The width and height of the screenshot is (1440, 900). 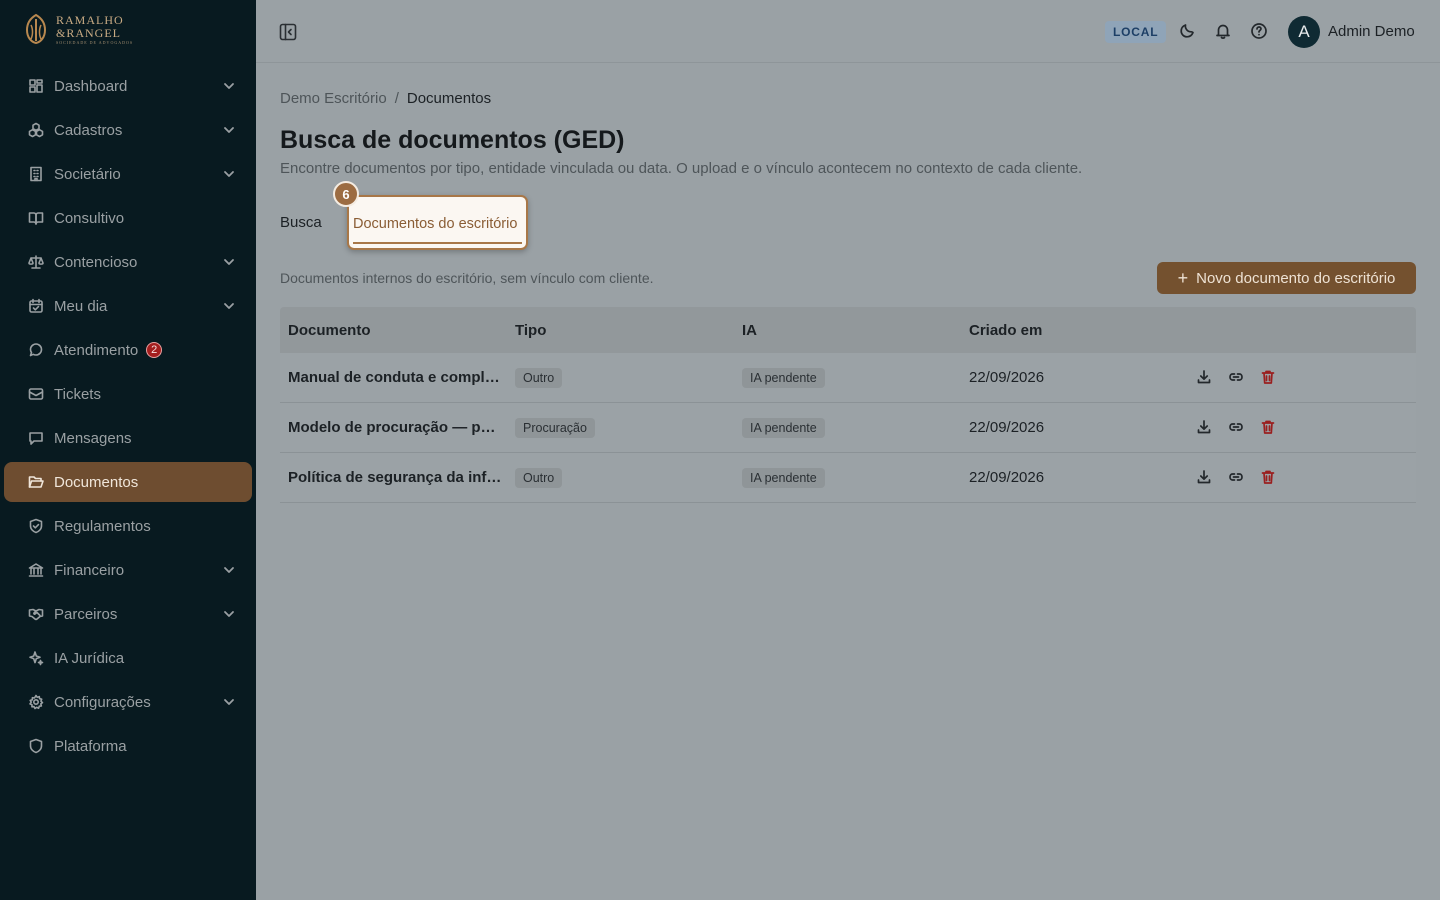 What do you see at coordinates (128, 306) in the screenshot?
I see `sidebar-item-meu-dia: Meu dia` at bounding box center [128, 306].